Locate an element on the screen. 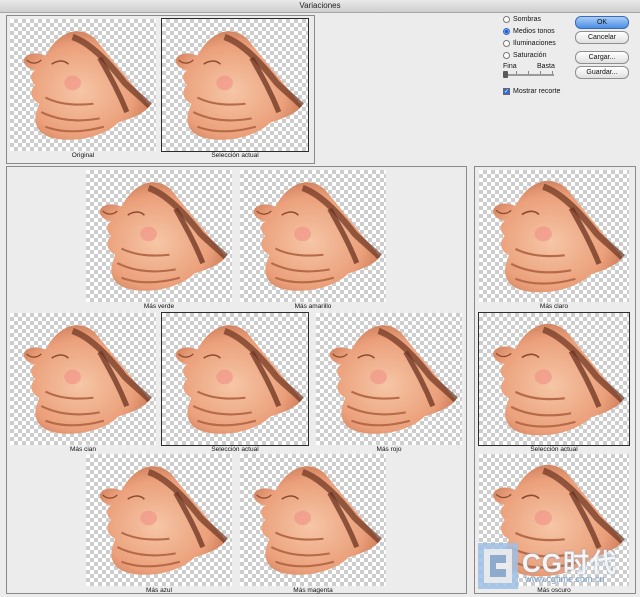  show-clipping-checkbox: ✓ Mostrar recorte is located at coordinates (531, 91).